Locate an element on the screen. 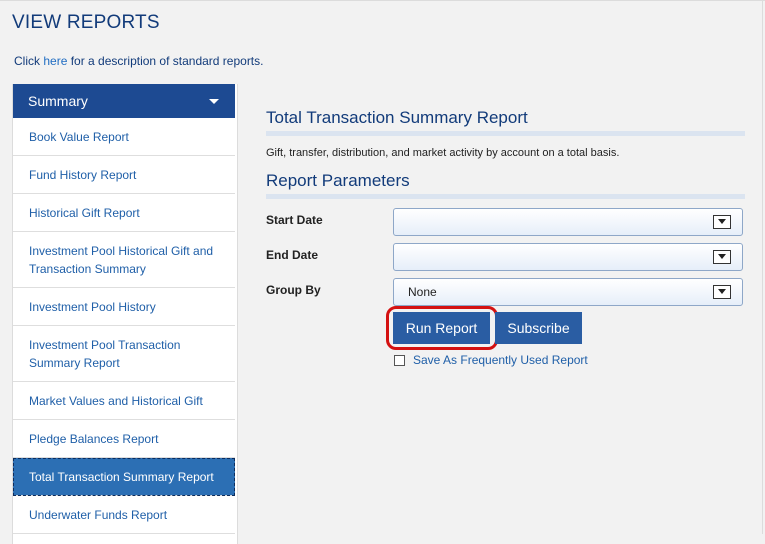  sidebar-item-pledge-balances: Pledge Balances Report is located at coordinates (124, 439).